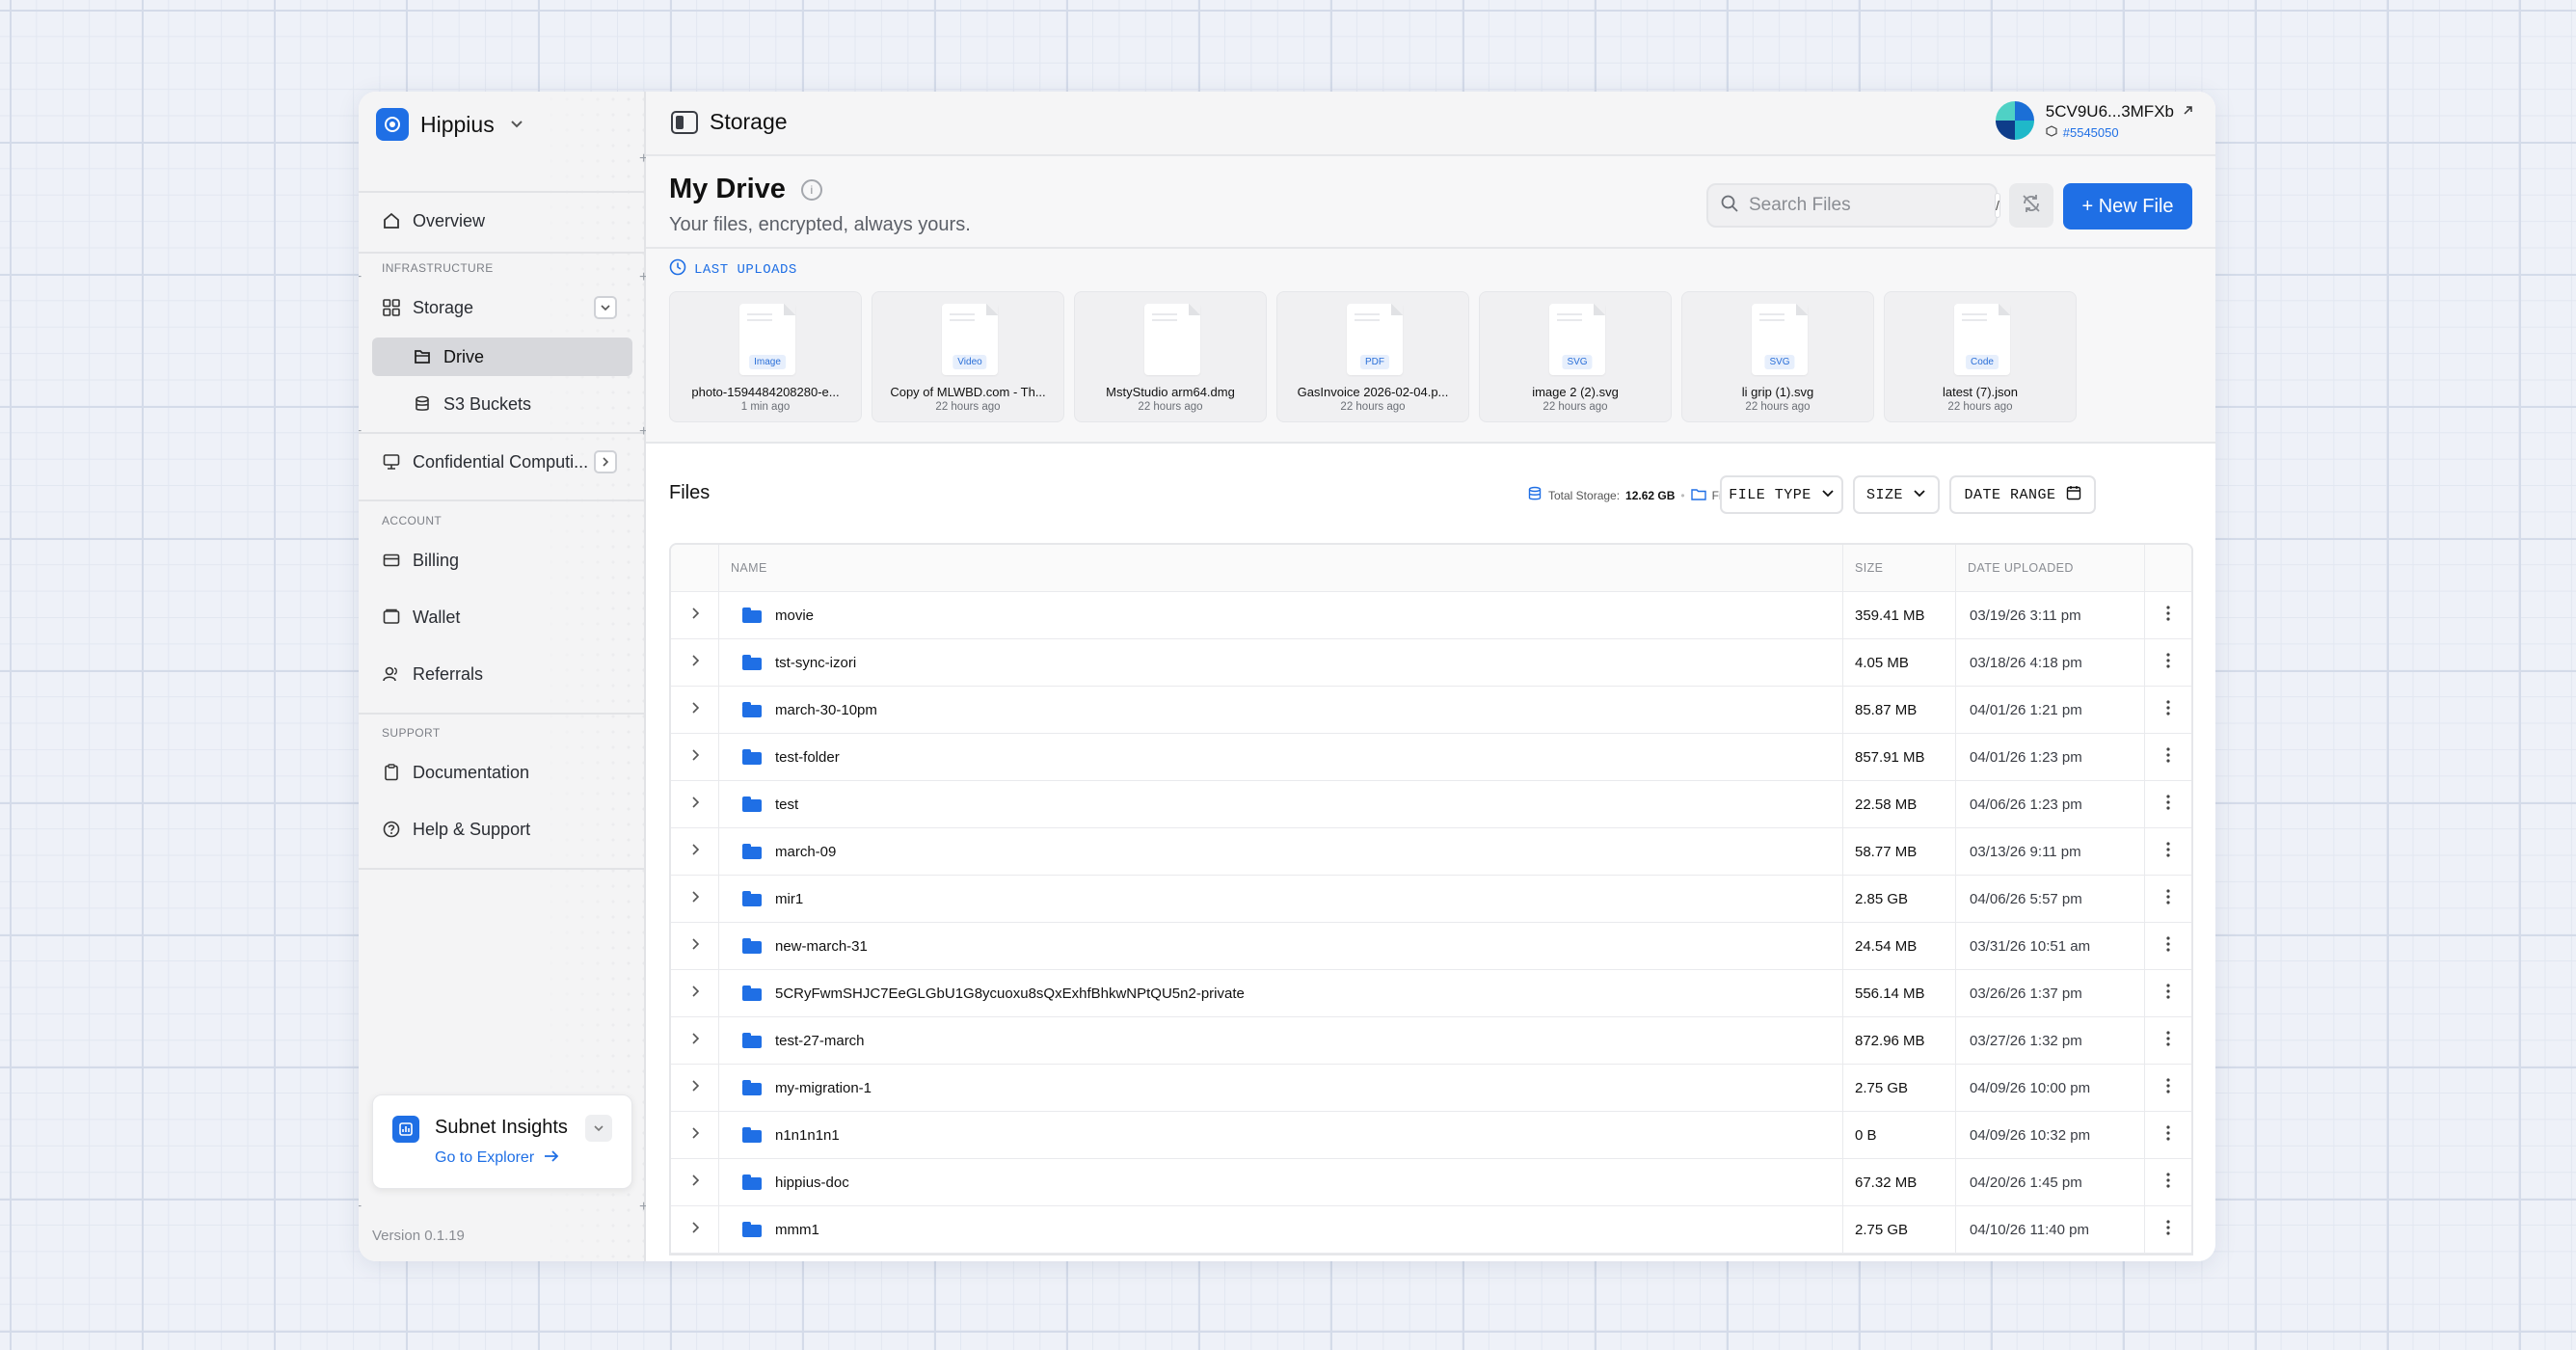  I want to click on table-row: mmm1 2.75 GB 04/10/26 11:40 pm, so click(1431, 1230).